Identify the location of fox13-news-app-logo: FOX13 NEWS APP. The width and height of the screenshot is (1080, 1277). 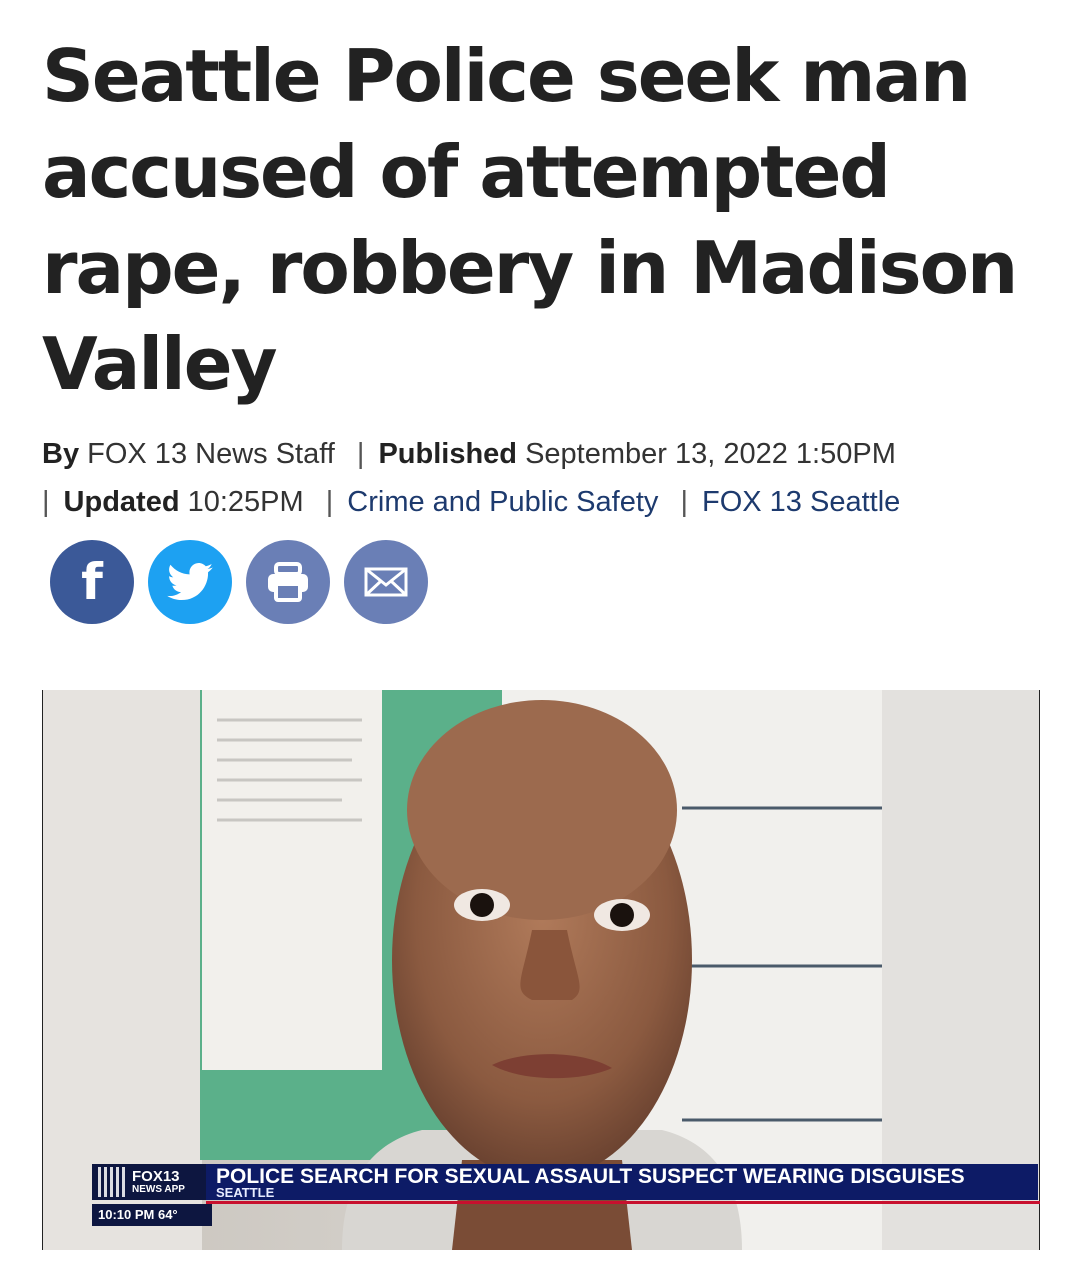
(149, 1182).